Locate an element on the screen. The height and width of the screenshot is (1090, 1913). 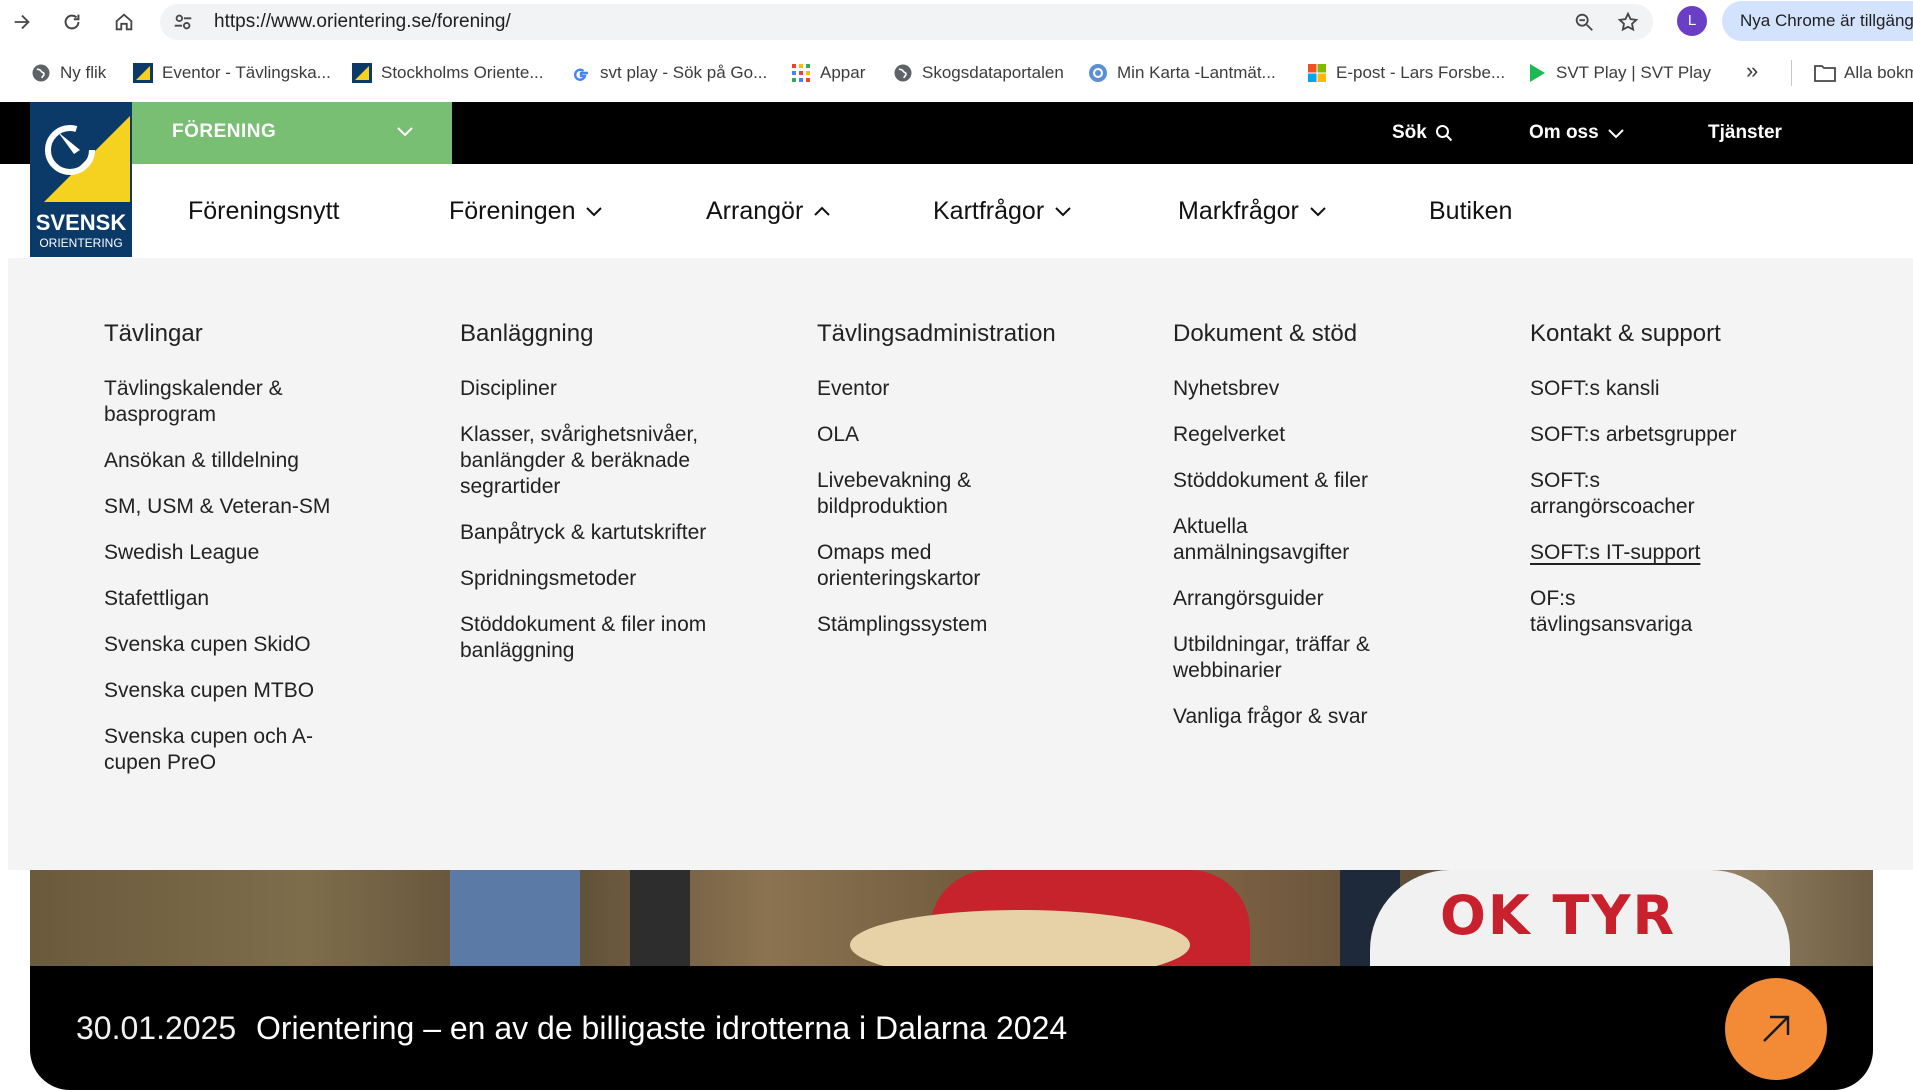
menu-link: Arrangörsguider is located at coordinates (1338, 599).